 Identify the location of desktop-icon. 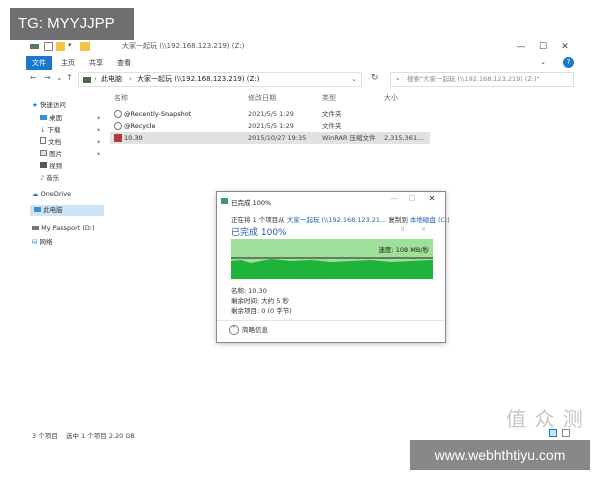
(43, 117).